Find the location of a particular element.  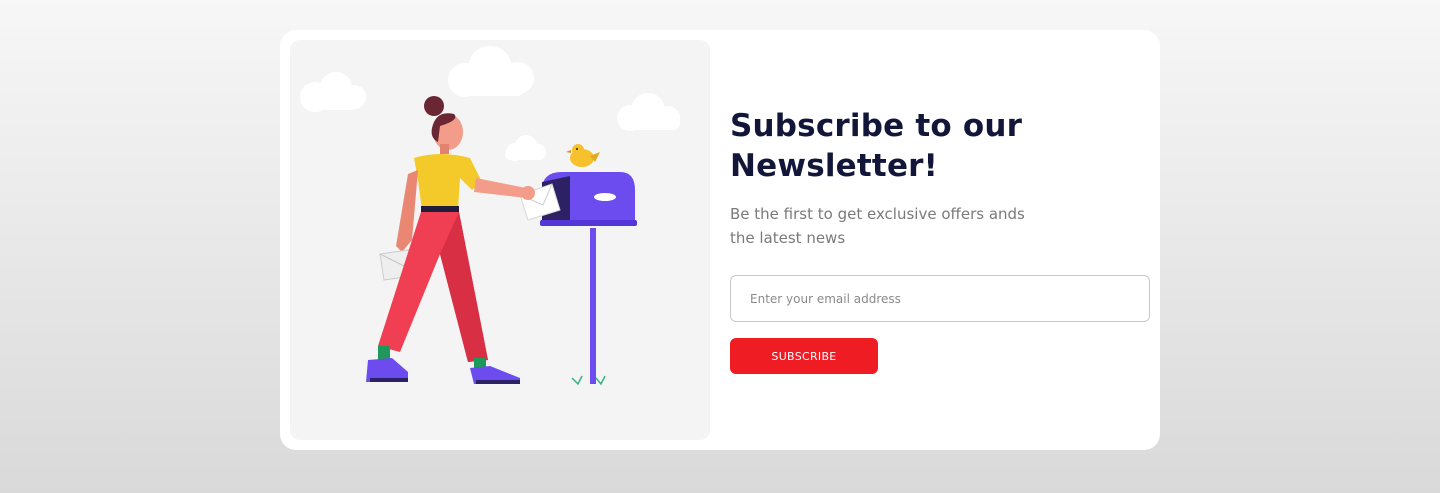

woman-figure is located at coordinates (450, 240).